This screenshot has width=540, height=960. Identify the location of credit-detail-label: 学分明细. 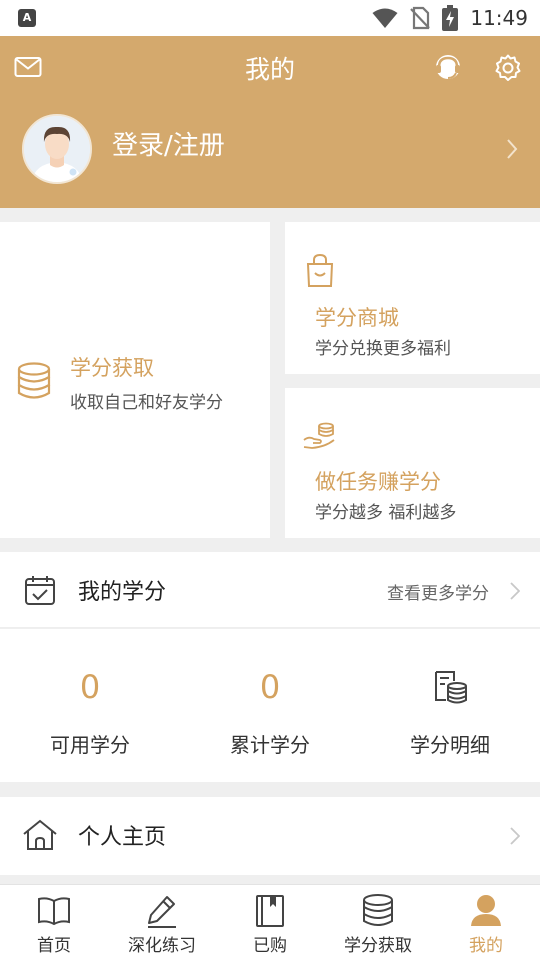
(450, 745).